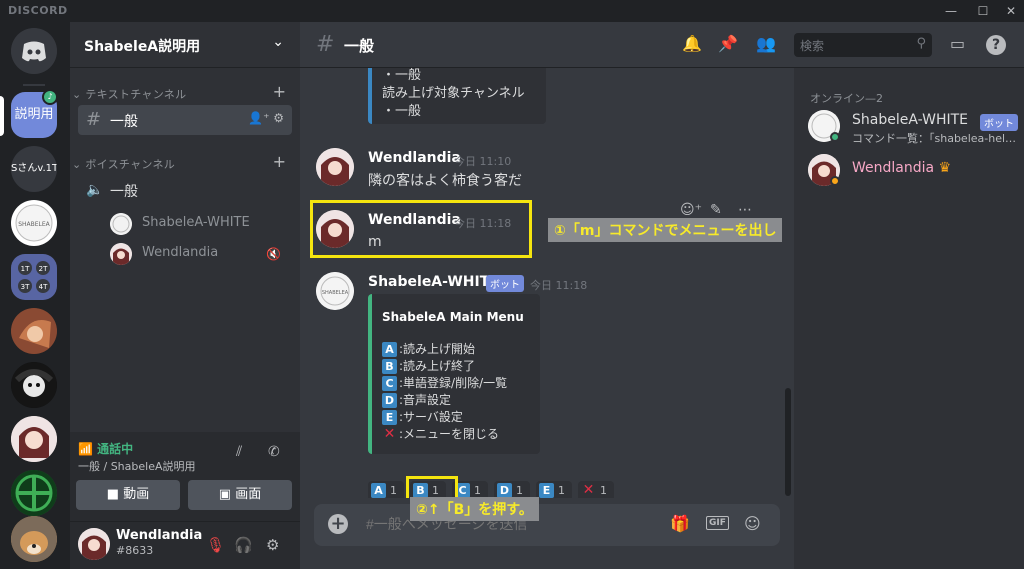  I want to click on minimize-button: —, so click(951, 11).